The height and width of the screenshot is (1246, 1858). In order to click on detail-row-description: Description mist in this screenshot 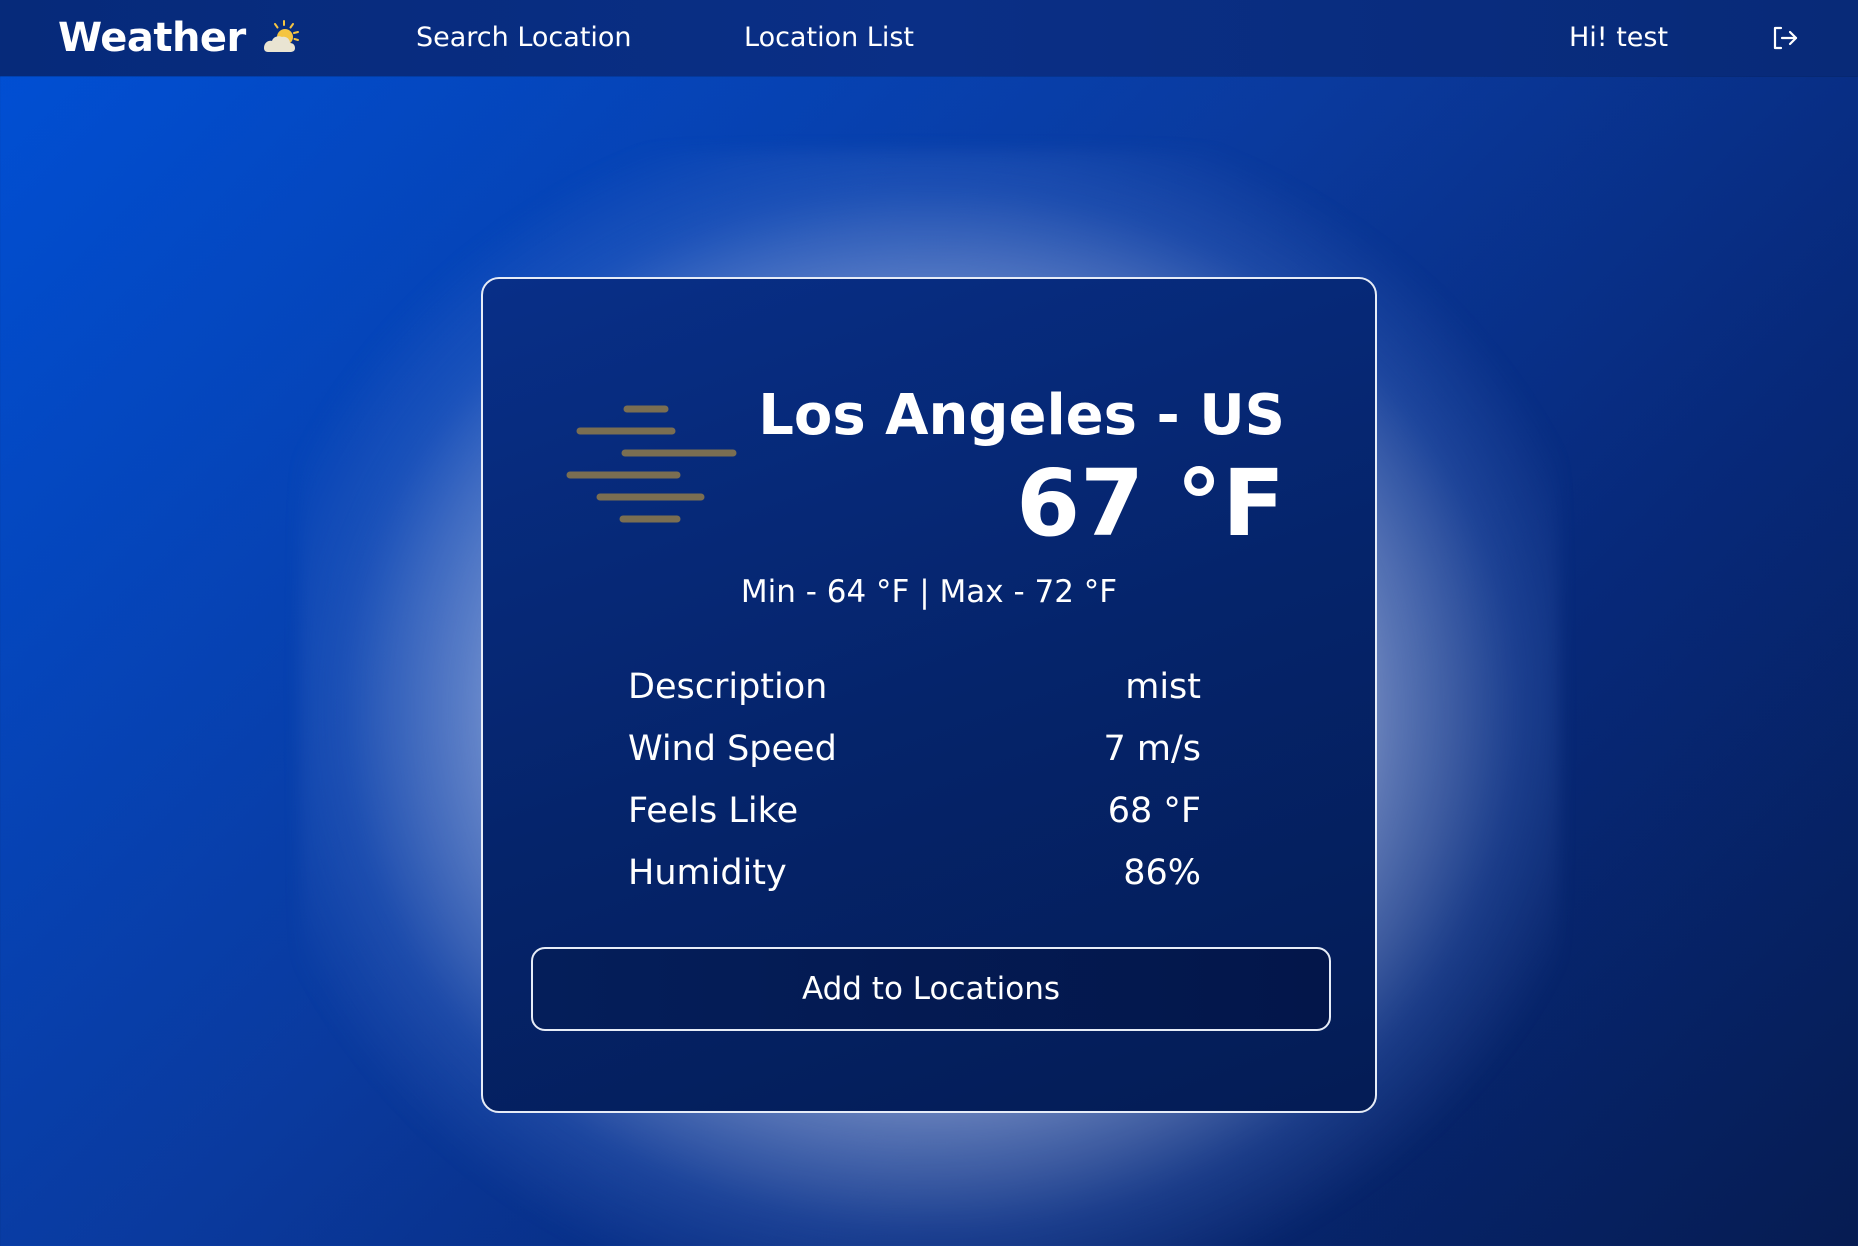, I will do `click(914, 687)`.